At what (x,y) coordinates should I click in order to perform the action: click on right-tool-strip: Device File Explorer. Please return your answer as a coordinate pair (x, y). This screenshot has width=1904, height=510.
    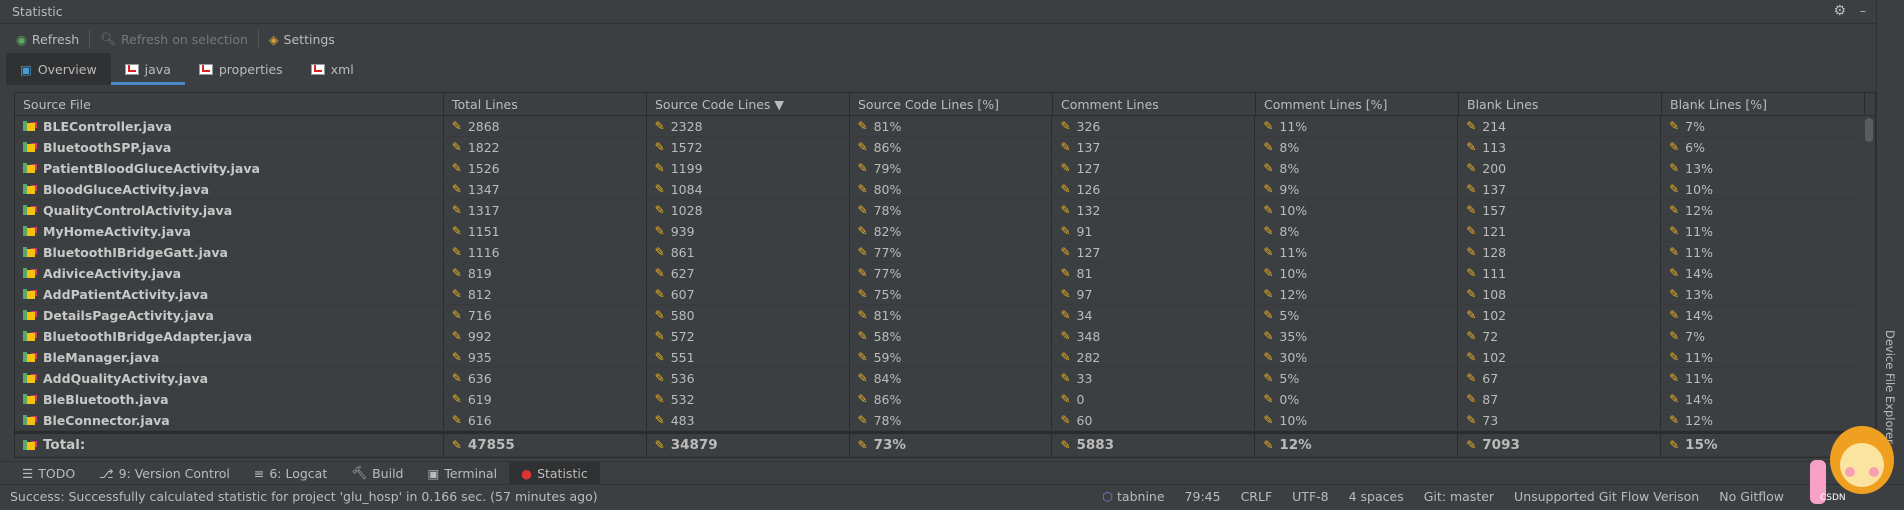
    Looking at the image, I should click on (1890, 242).